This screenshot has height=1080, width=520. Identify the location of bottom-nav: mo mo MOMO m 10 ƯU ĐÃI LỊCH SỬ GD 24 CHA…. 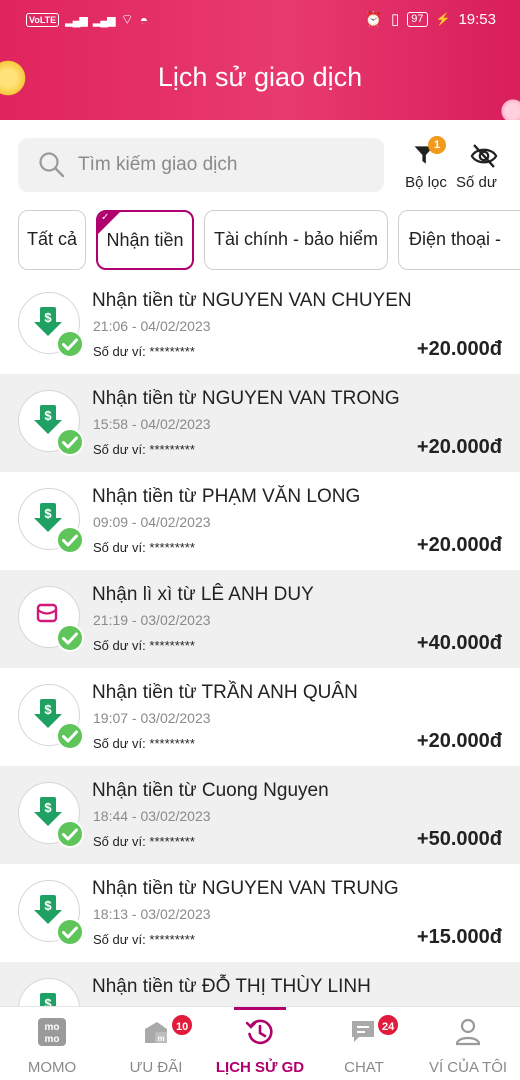
(260, 1043).